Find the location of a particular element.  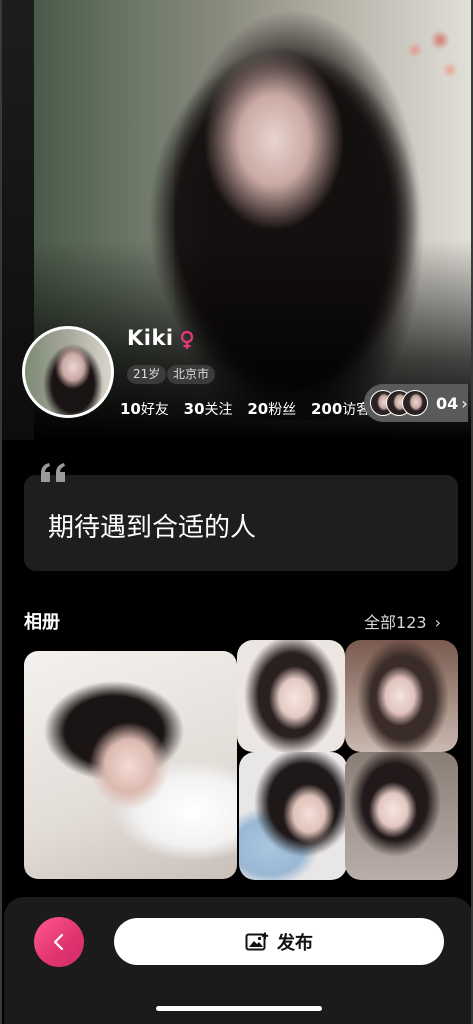

city-badge: 北京市 is located at coordinates (191, 374).